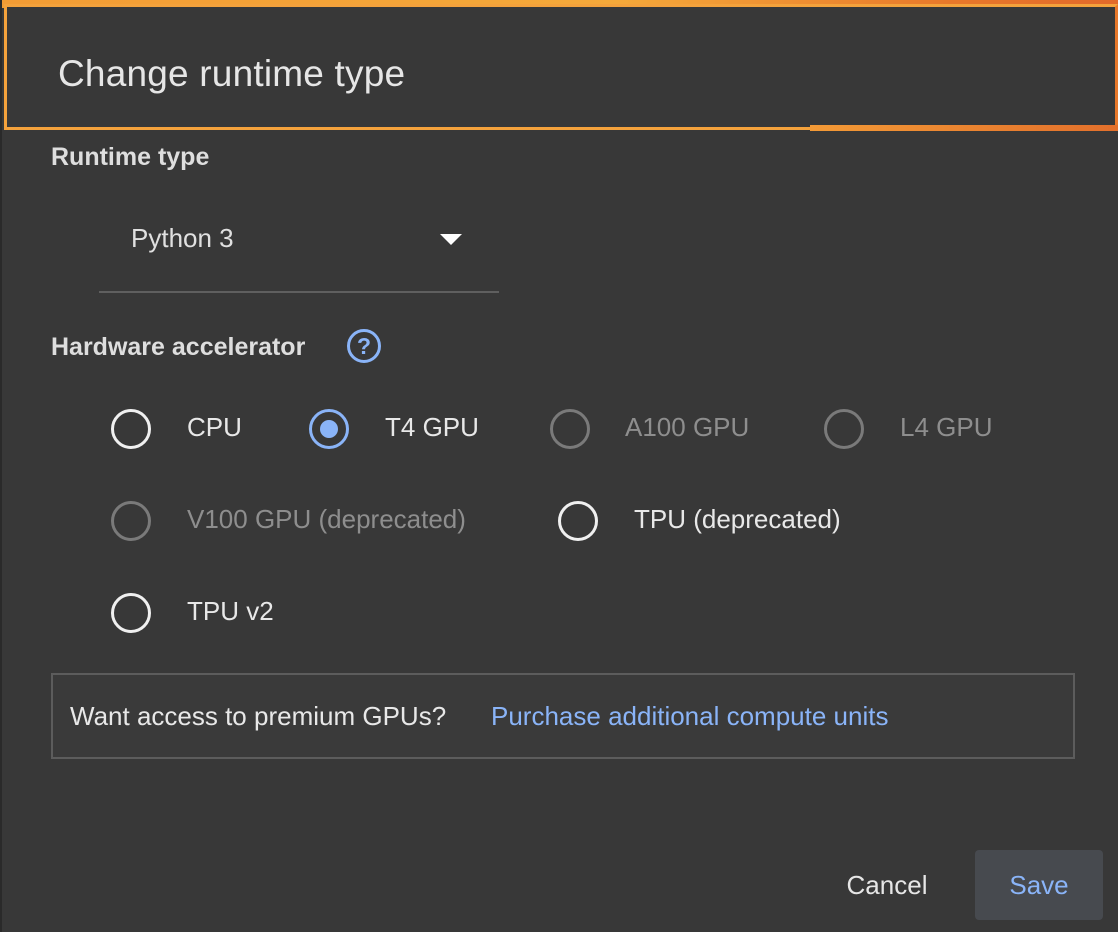 The height and width of the screenshot is (932, 1118). I want to click on radio-l4-gpu: L4 GPU, so click(914, 432).